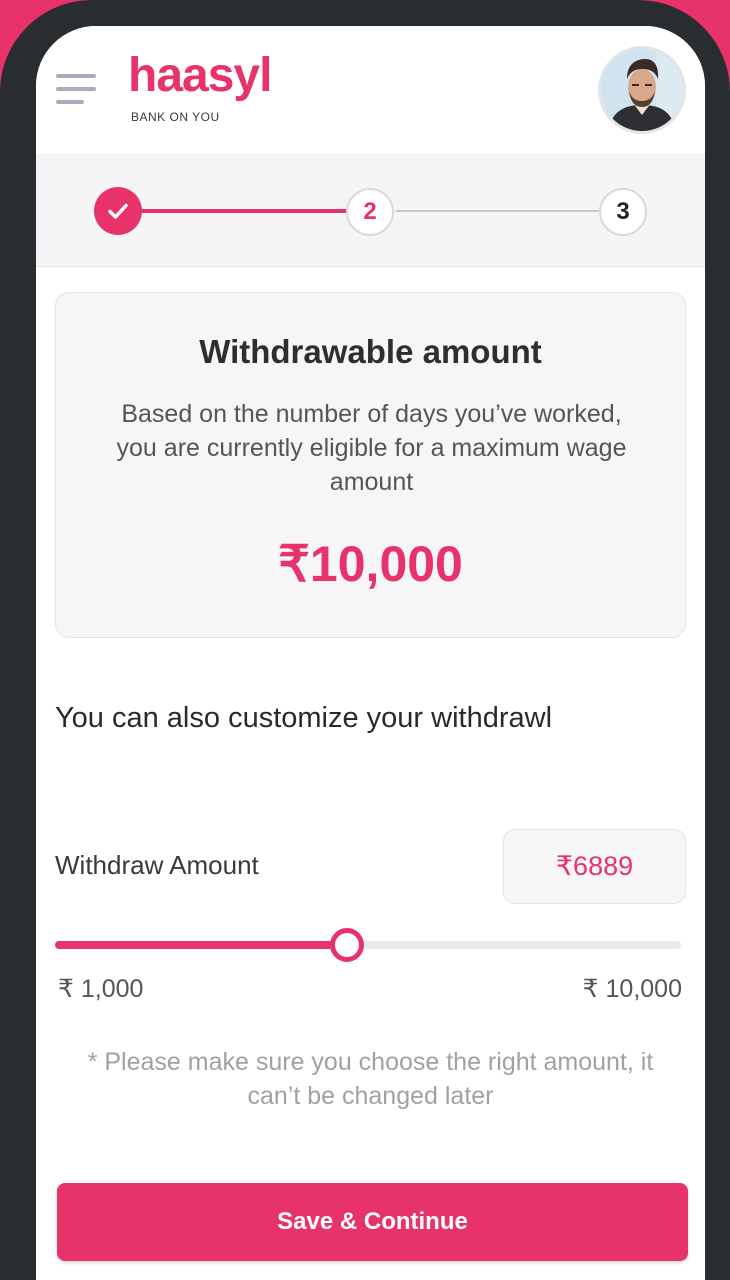  Describe the element at coordinates (370, 90) in the screenshot. I see `app-header: haasyl BANK ON YOU` at that location.